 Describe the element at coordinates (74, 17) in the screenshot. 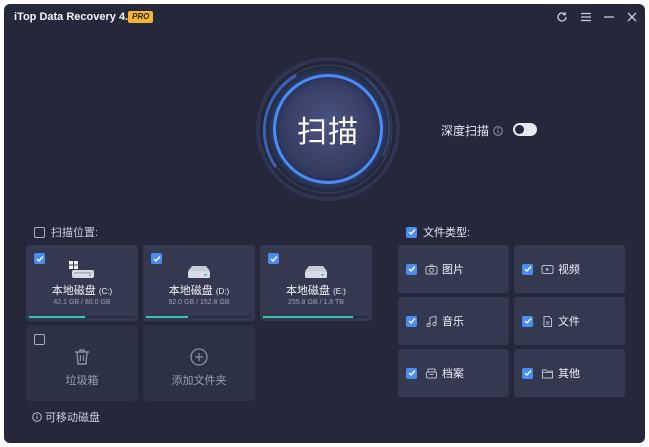

I see `app-title: iTop Data Recovery 4.4` at that location.